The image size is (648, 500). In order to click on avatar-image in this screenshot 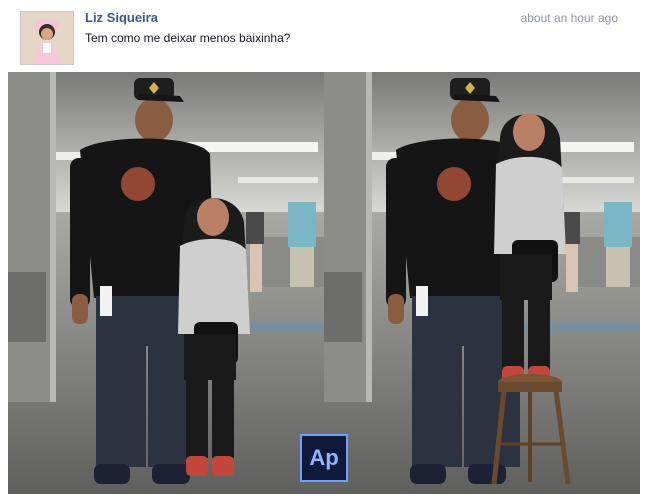, I will do `click(47, 38)`.